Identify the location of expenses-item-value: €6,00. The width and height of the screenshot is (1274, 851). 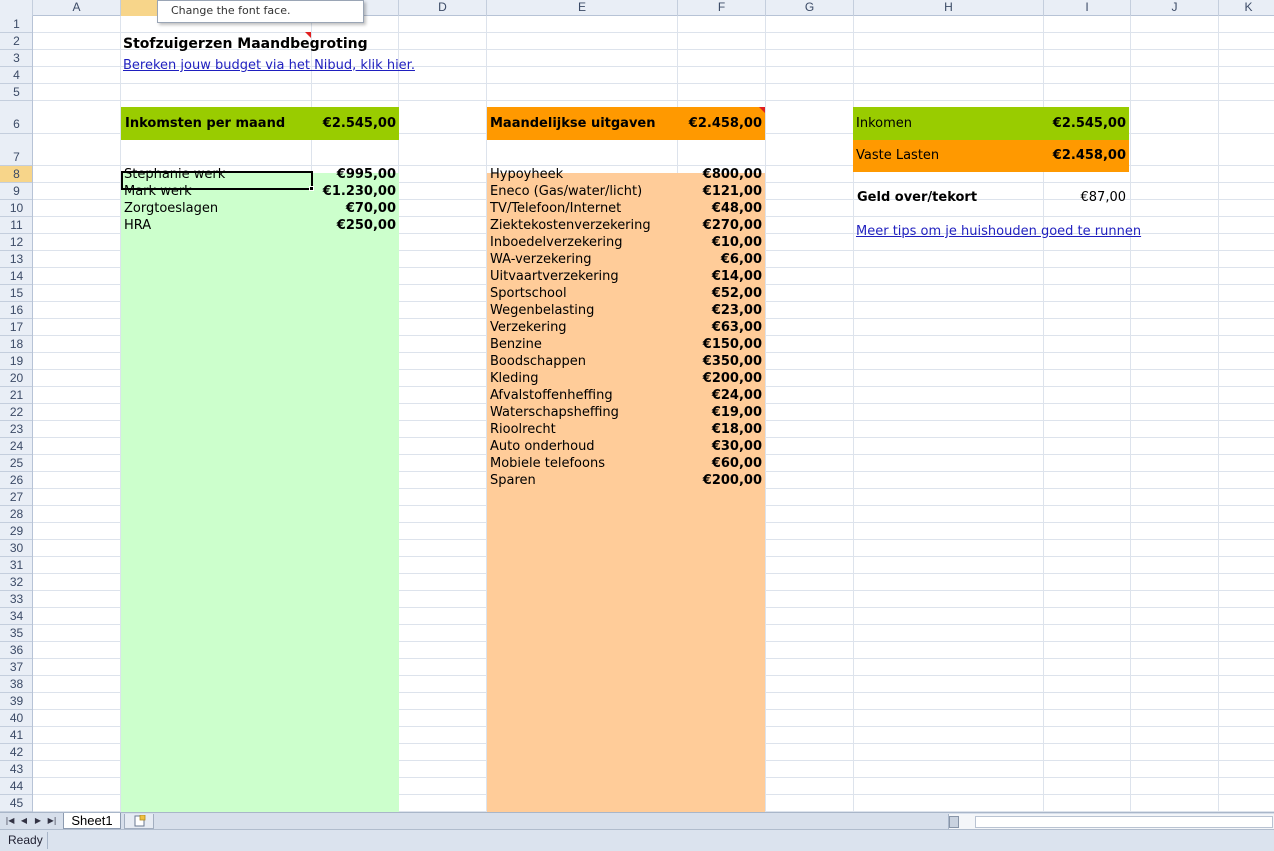
(719, 259).